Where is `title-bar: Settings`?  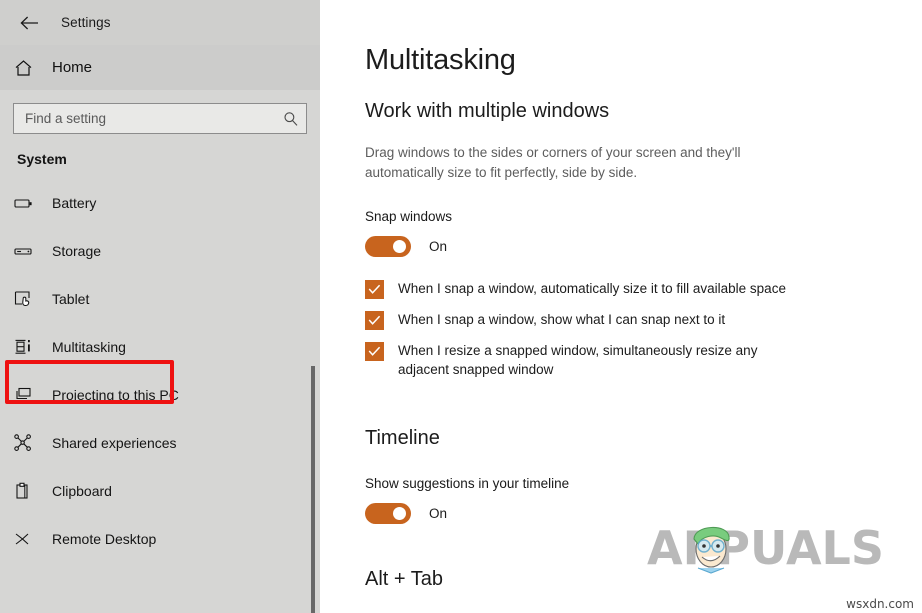 title-bar: Settings is located at coordinates (160, 22).